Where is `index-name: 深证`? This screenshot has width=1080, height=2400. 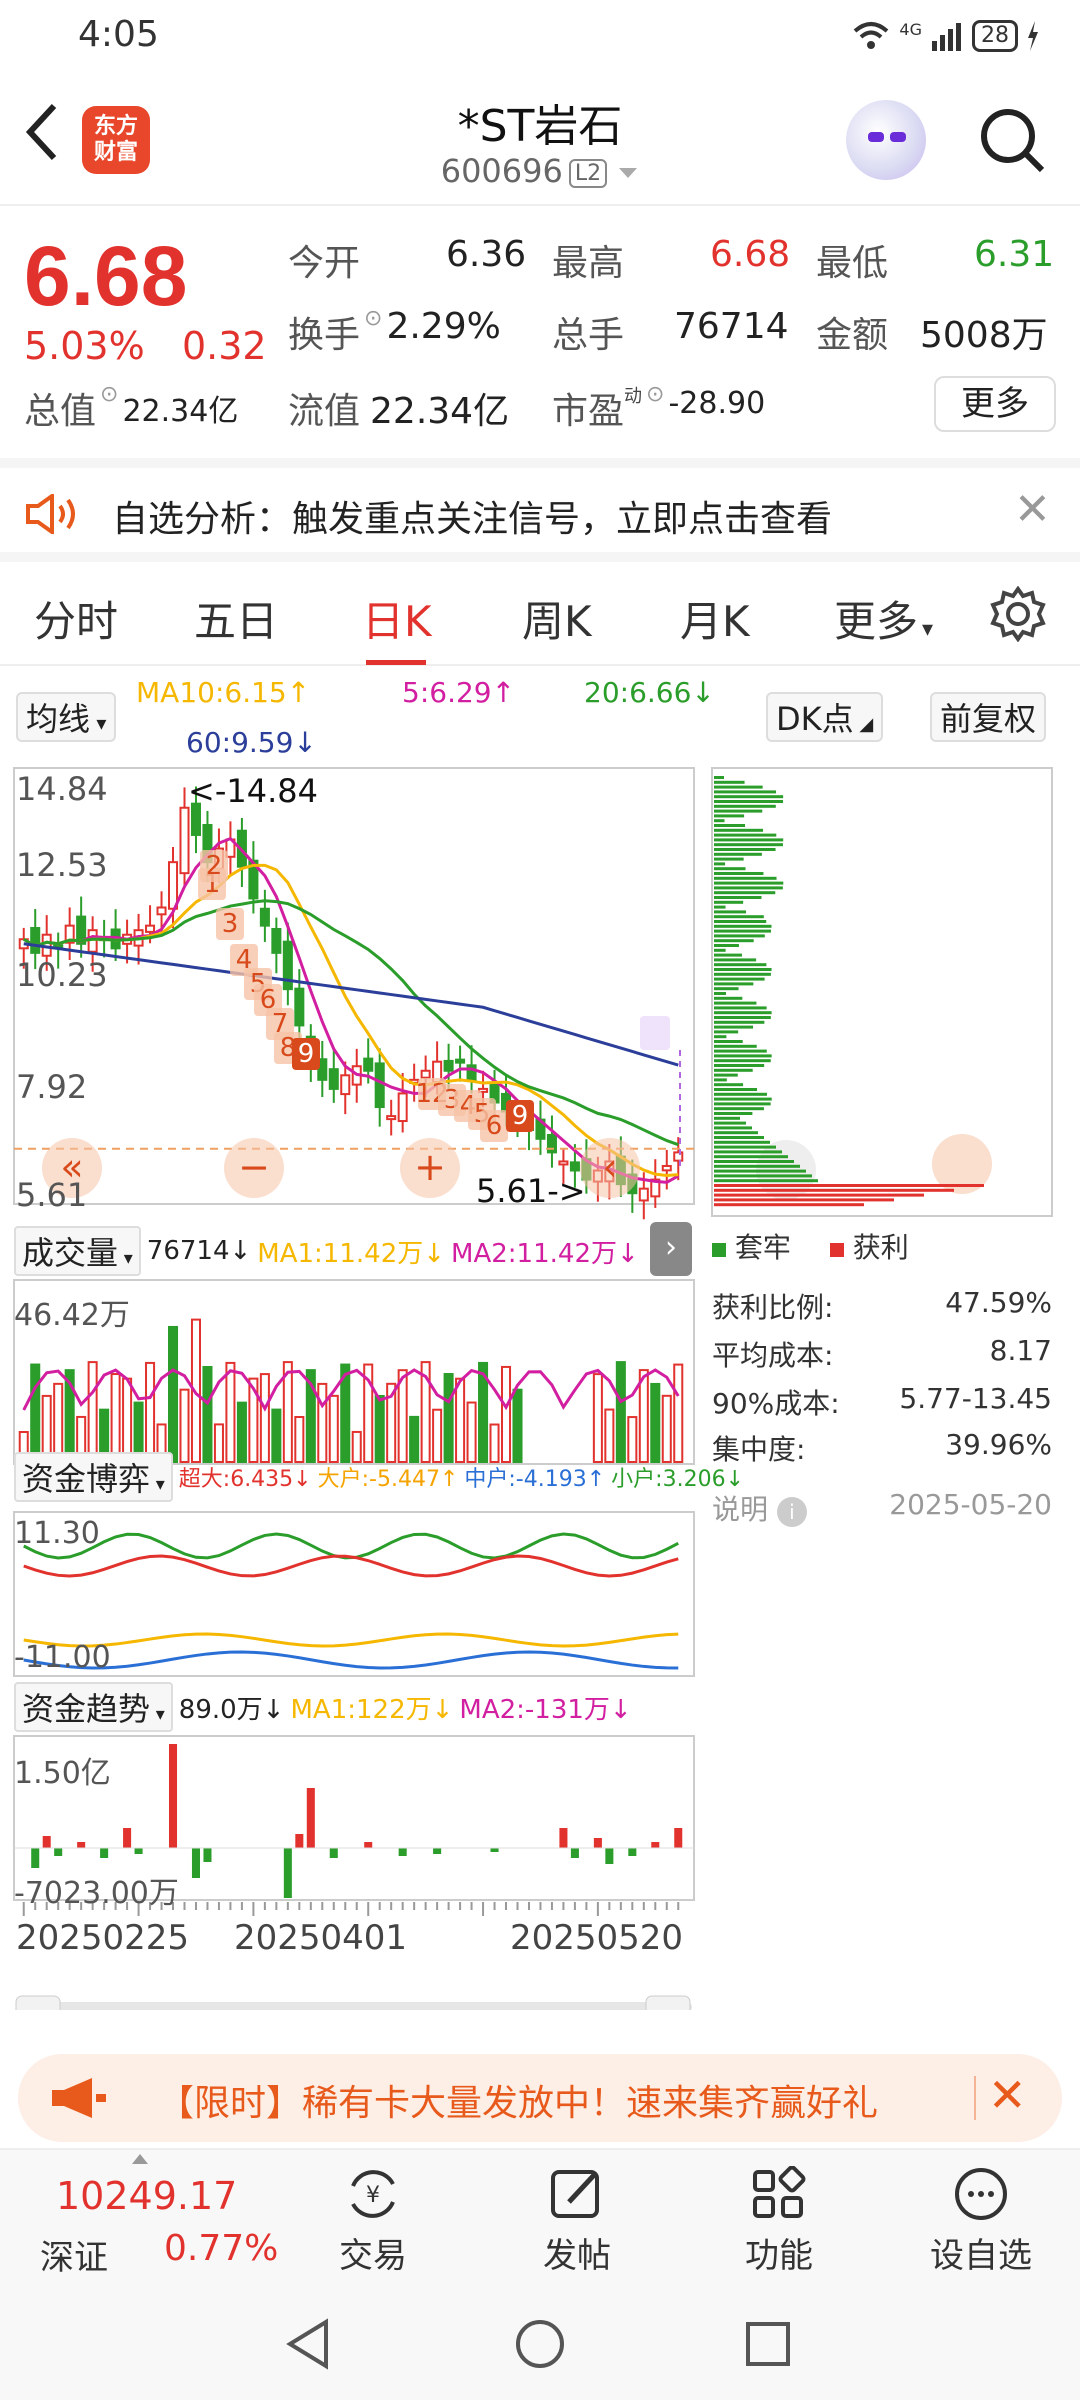
index-name: 深证 is located at coordinates (74, 2254).